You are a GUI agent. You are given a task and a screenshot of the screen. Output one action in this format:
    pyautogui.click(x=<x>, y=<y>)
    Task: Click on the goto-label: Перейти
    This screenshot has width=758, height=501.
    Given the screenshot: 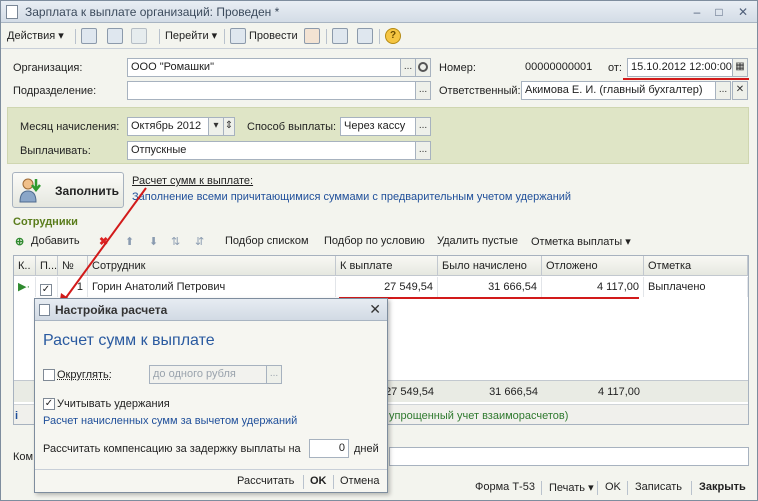 What is the action you would take?
    pyautogui.click(x=187, y=36)
    